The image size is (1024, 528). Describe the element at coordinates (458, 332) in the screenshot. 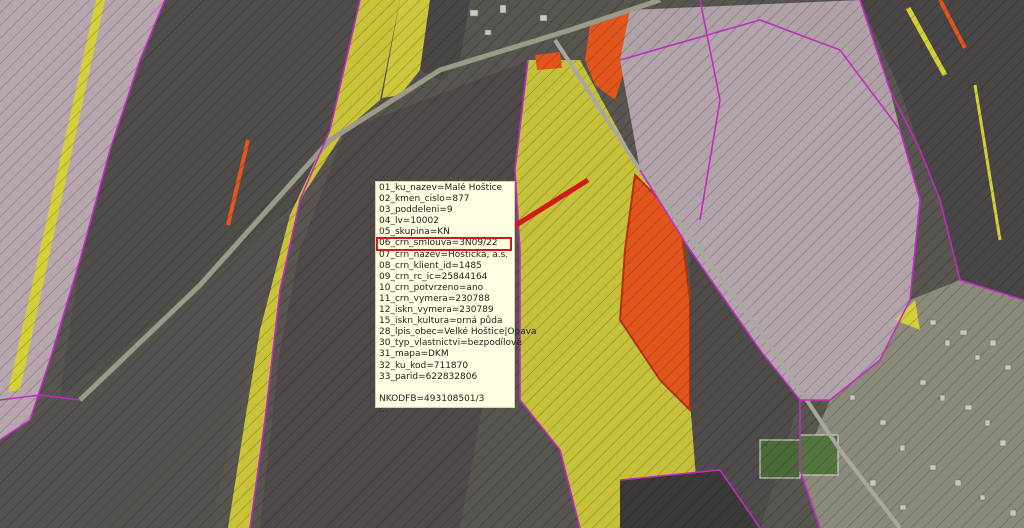

I see `popup-row: 28_lpis_obec=Velké Hoštice|Opava` at that location.